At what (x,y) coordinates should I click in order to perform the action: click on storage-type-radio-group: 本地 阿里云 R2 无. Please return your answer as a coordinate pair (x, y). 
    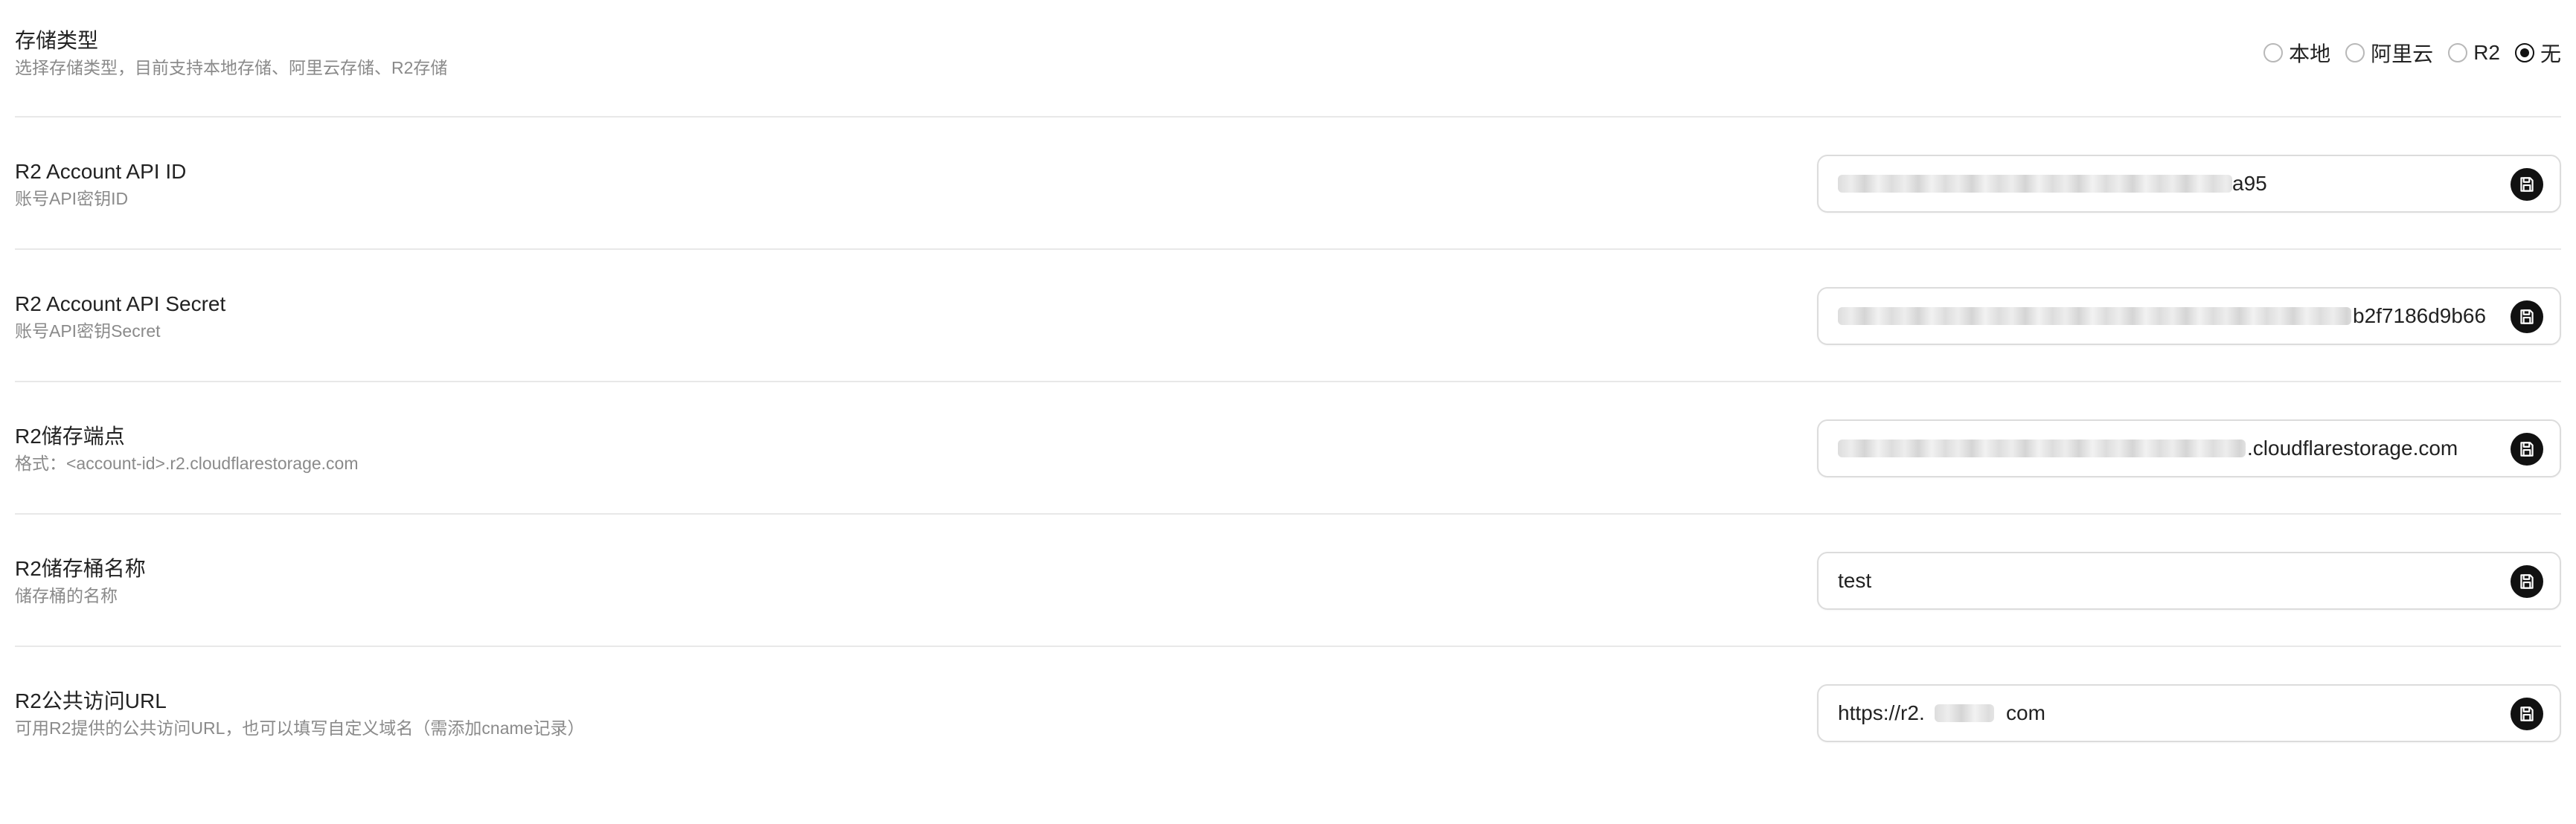
    Looking at the image, I should click on (2412, 53).